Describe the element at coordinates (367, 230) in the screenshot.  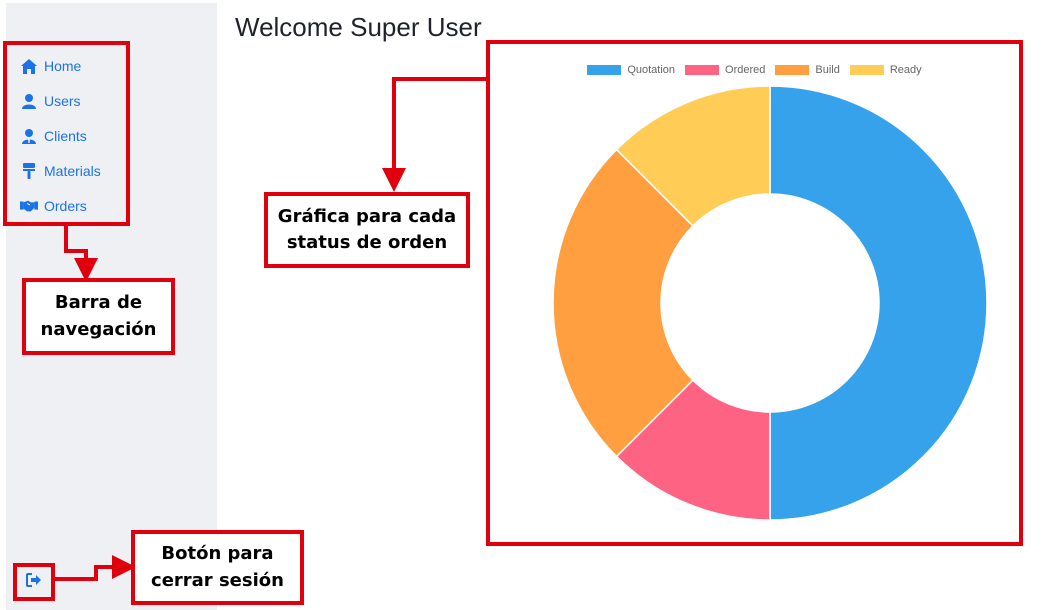
I see `chart-callout: Gráfica para cada status de orden` at that location.